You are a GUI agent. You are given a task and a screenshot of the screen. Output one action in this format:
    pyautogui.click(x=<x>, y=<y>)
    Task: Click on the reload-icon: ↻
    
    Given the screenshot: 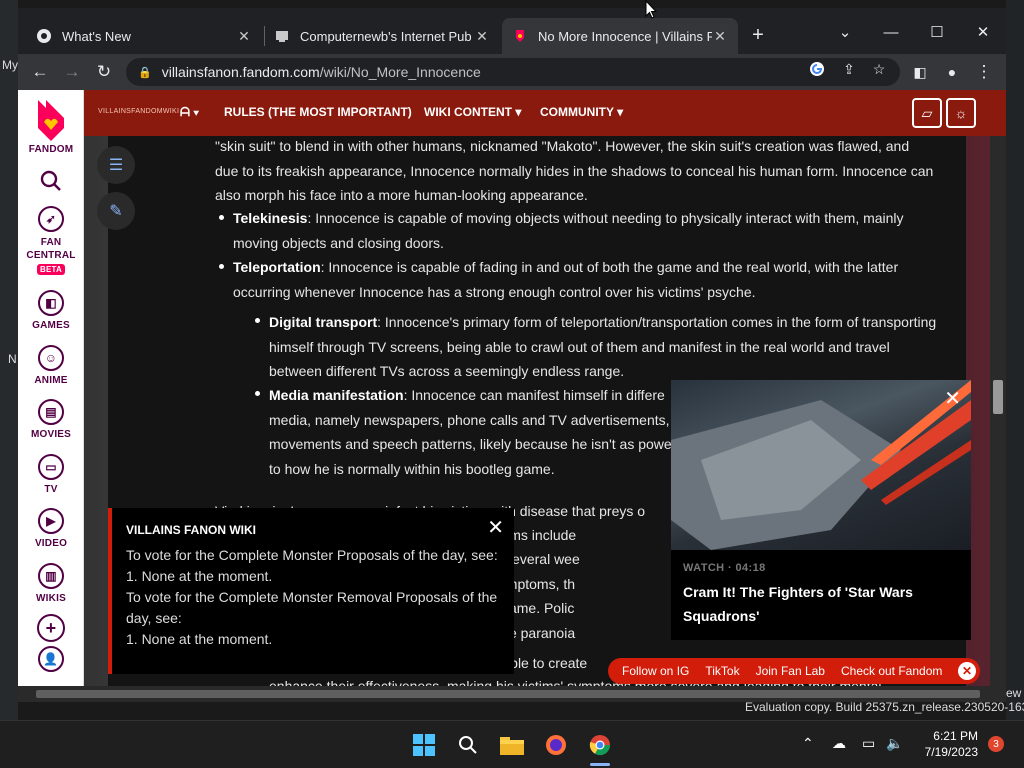 What is the action you would take?
    pyautogui.click(x=104, y=72)
    